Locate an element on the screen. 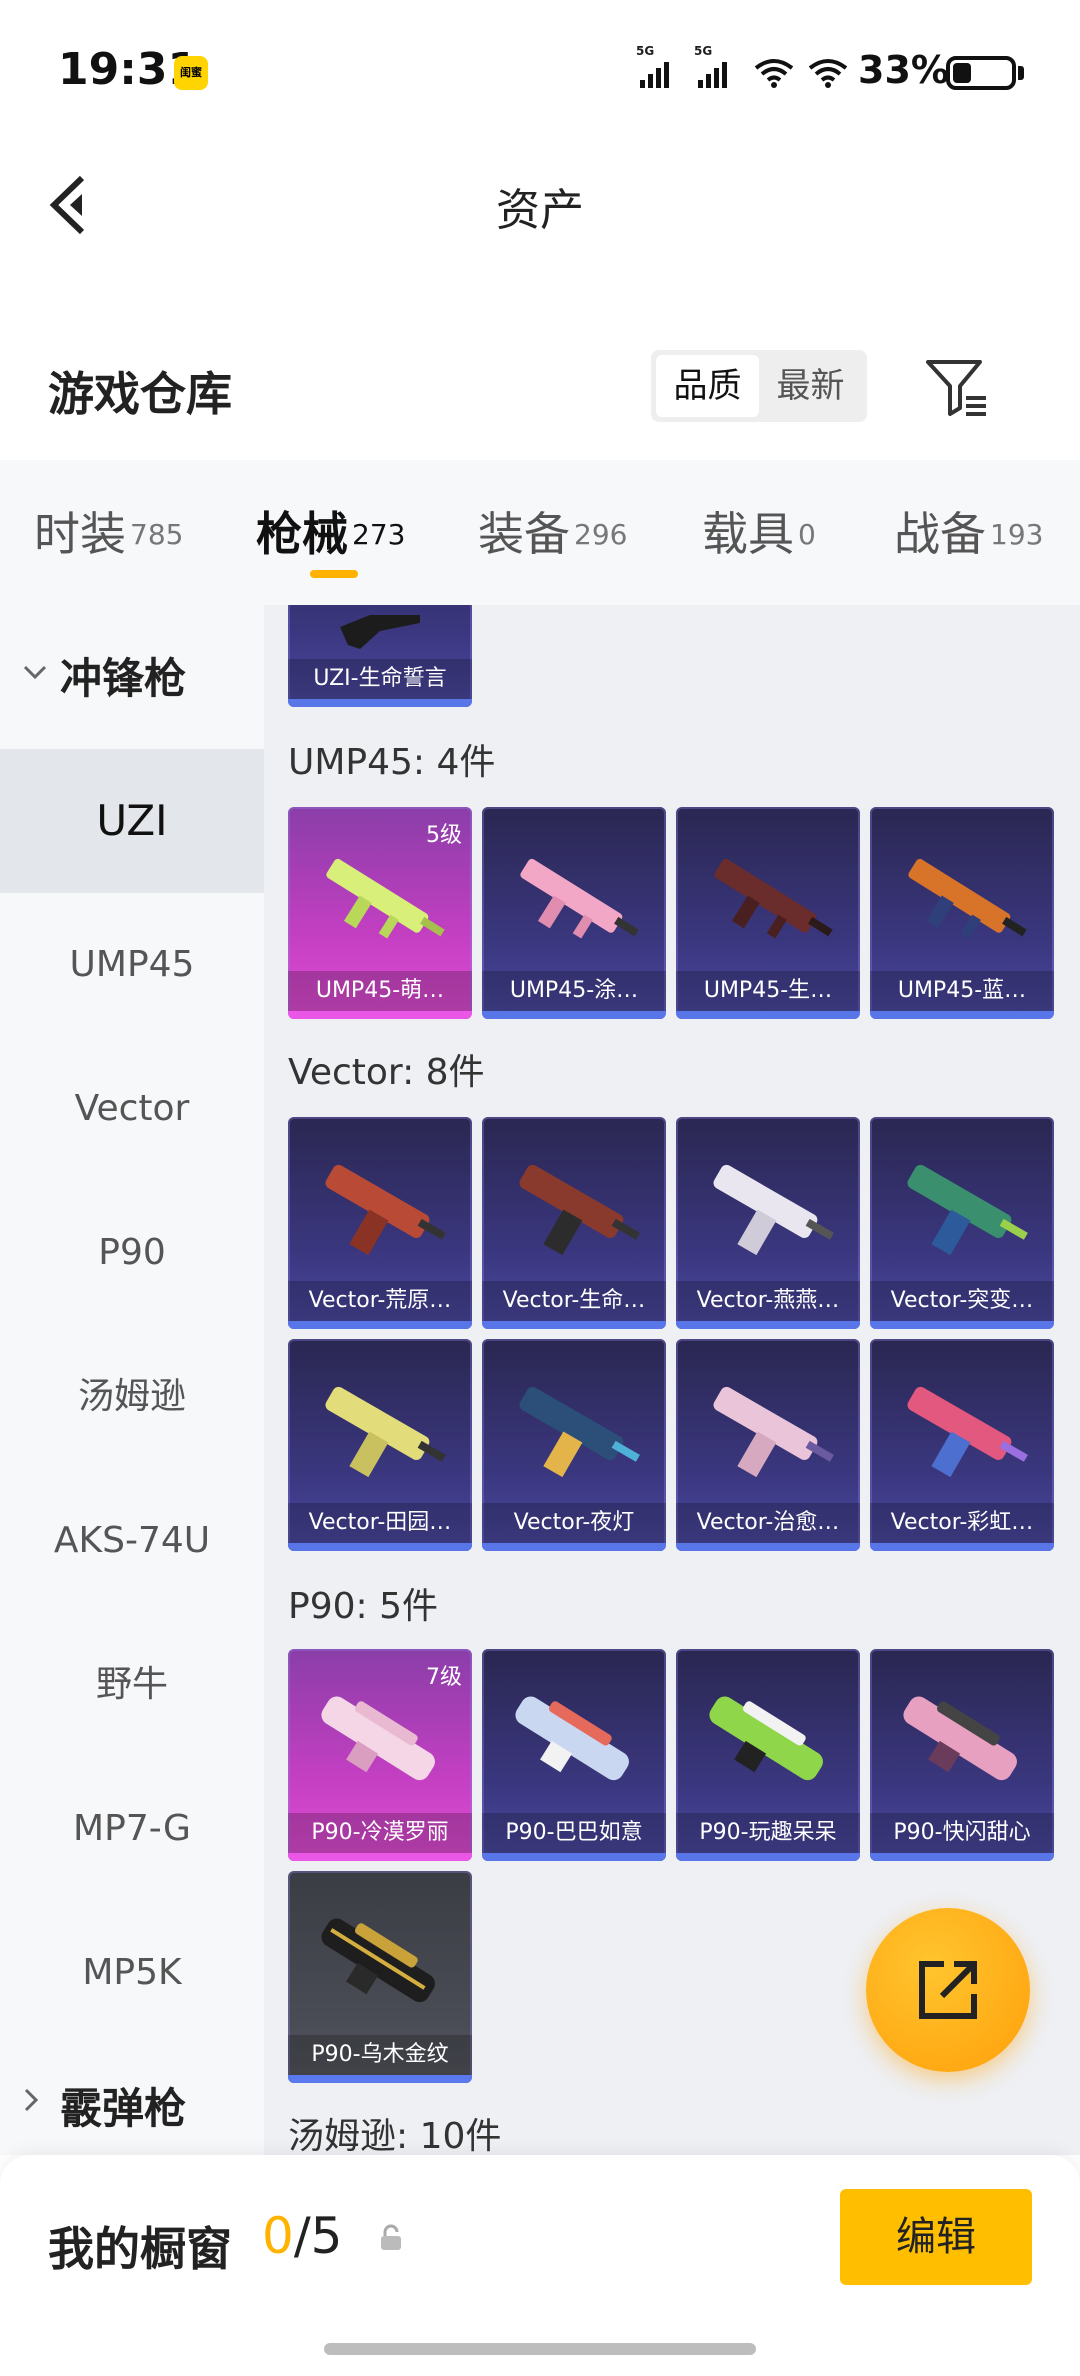 Image resolution: width=1080 pixels, height=2376 pixels. page-title: 资产 is located at coordinates (540, 210).